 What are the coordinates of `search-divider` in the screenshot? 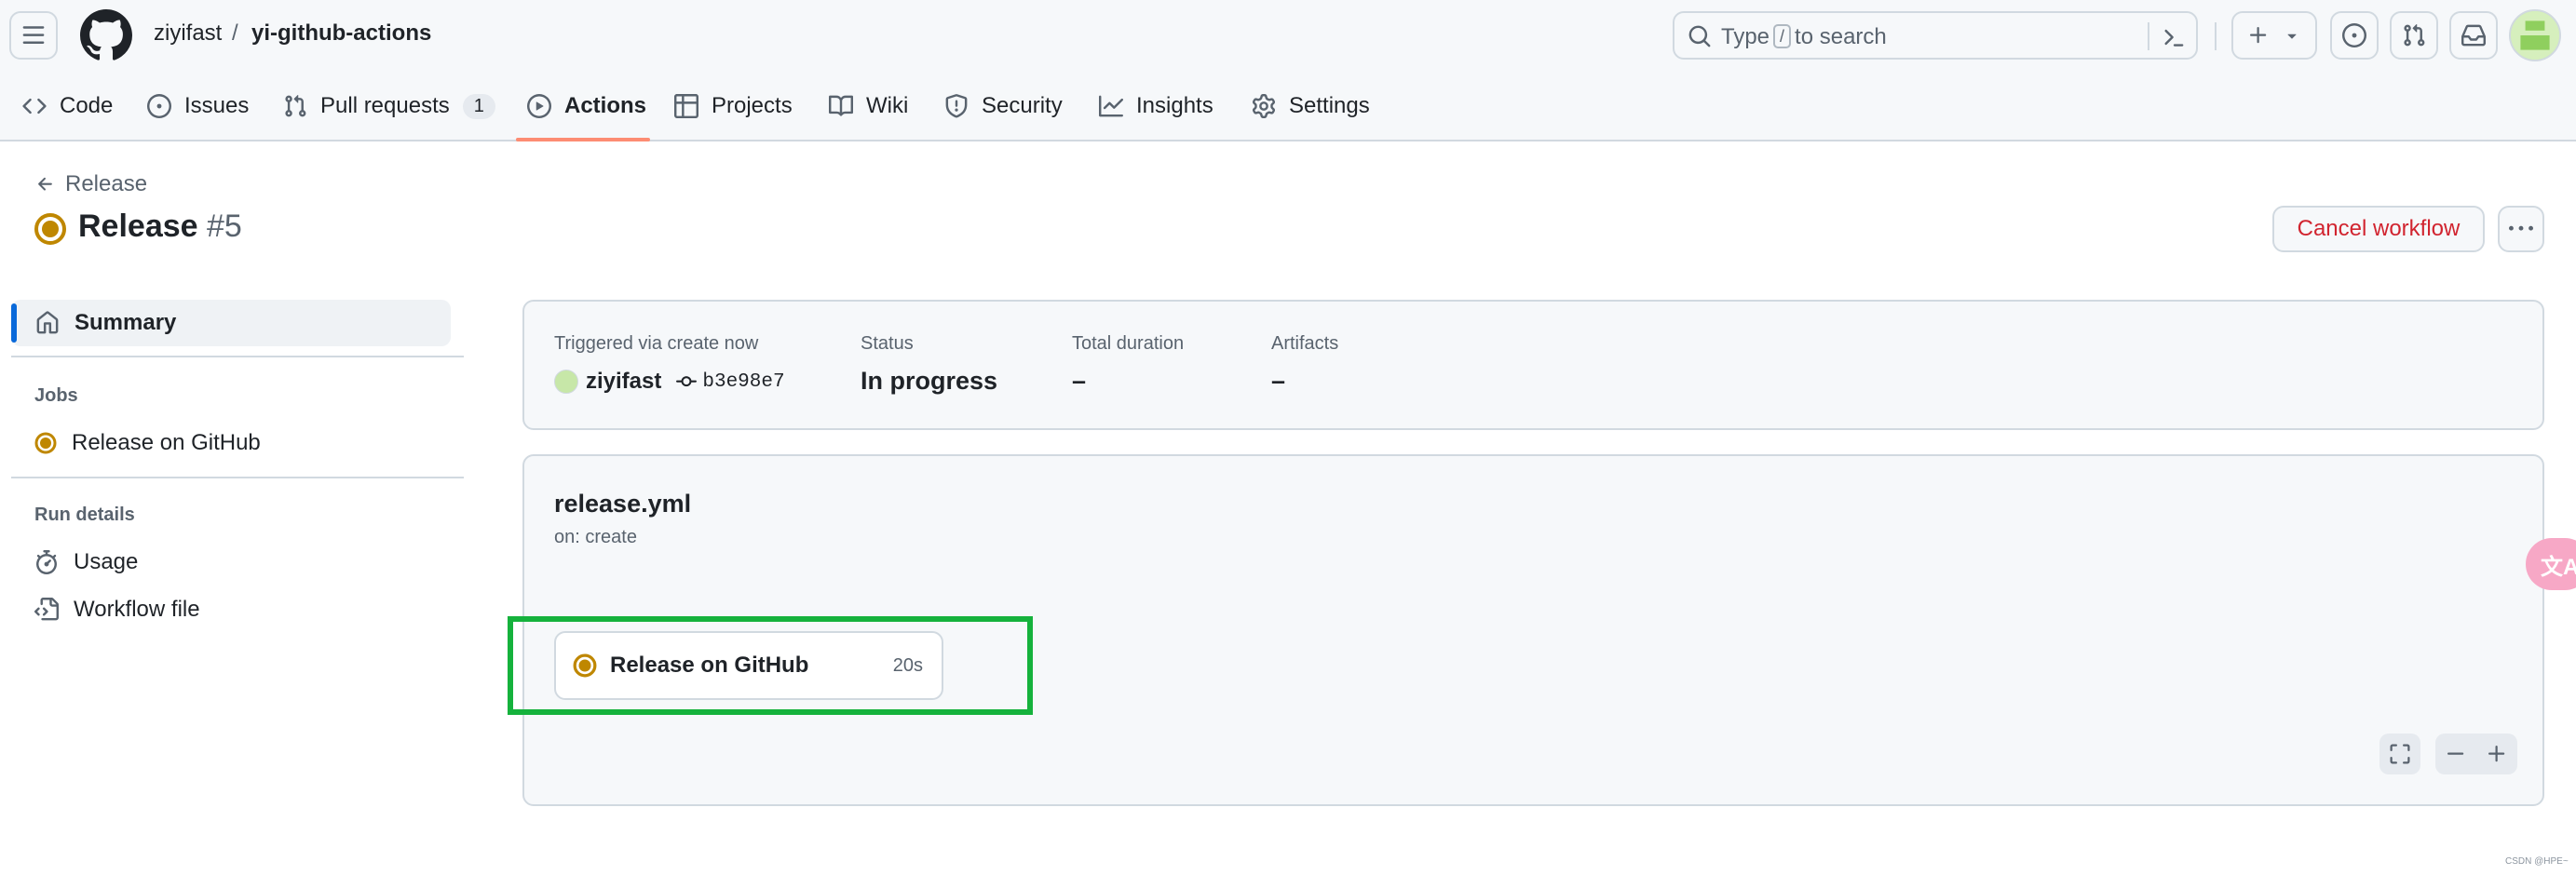 It's located at (2148, 36).